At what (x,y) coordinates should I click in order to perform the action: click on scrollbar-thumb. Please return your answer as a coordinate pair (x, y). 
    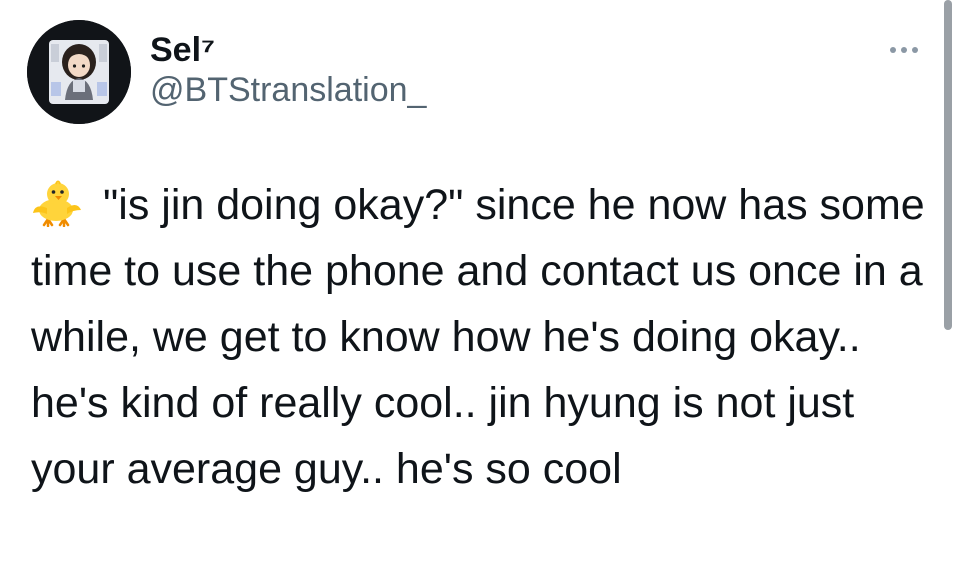
    Looking at the image, I should click on (948, 165).